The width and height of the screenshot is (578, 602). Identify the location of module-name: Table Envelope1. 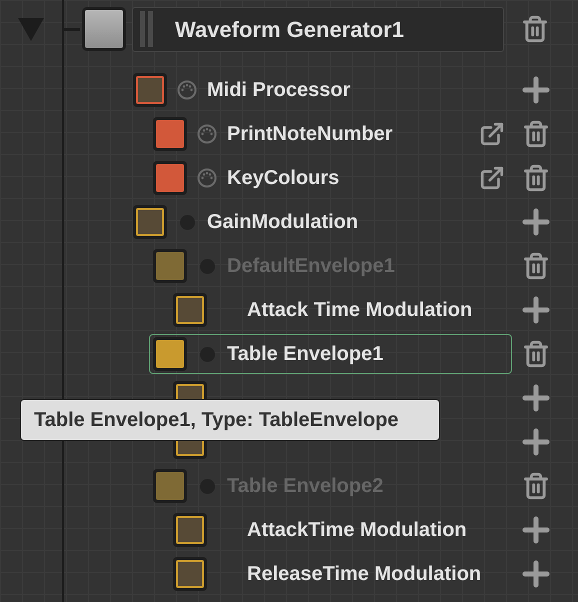
(305, 354).